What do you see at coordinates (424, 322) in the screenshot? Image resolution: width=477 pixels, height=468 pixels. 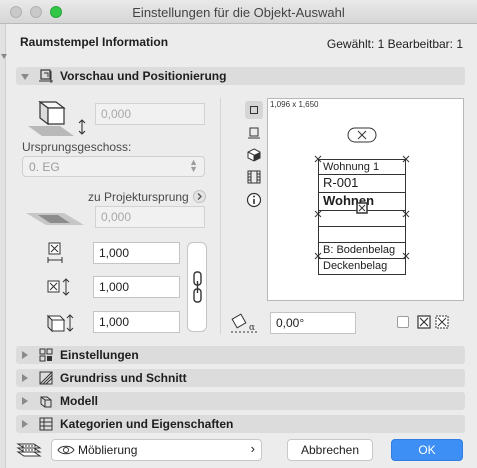 I see `mirror-x-icon` at bounding box center [424, 322].